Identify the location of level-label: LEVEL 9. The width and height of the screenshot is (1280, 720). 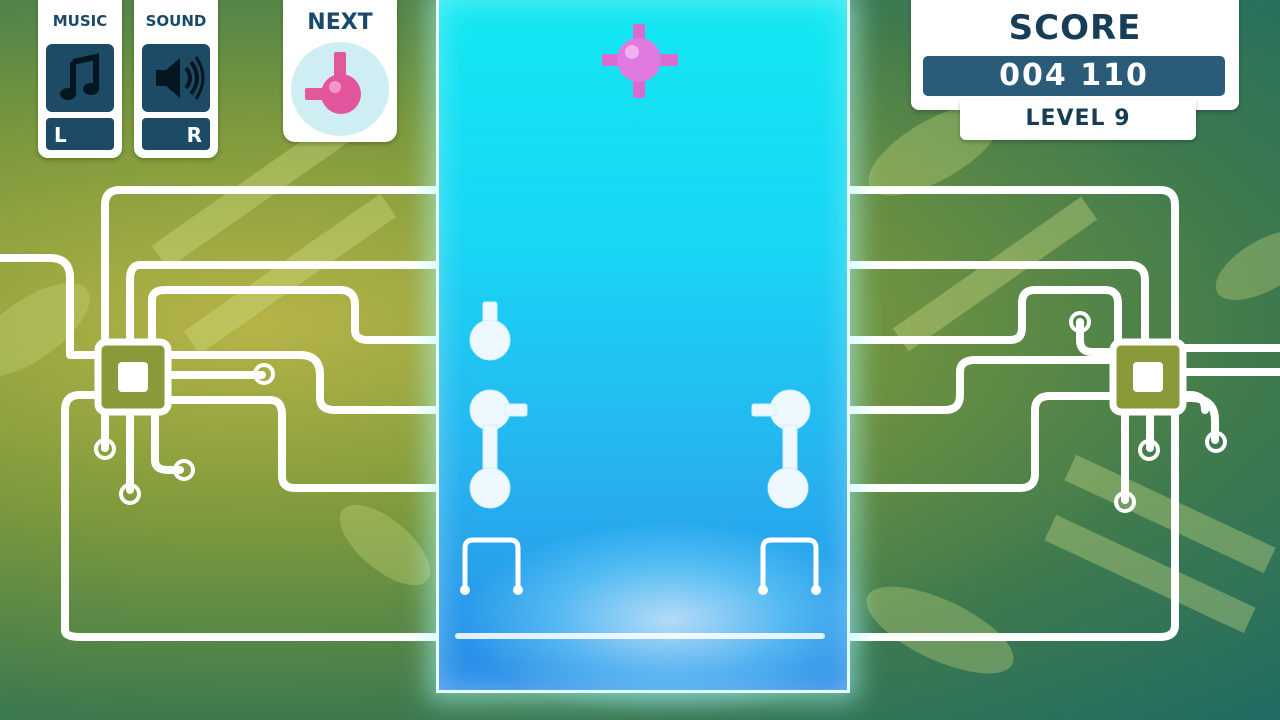
(1078, 118).